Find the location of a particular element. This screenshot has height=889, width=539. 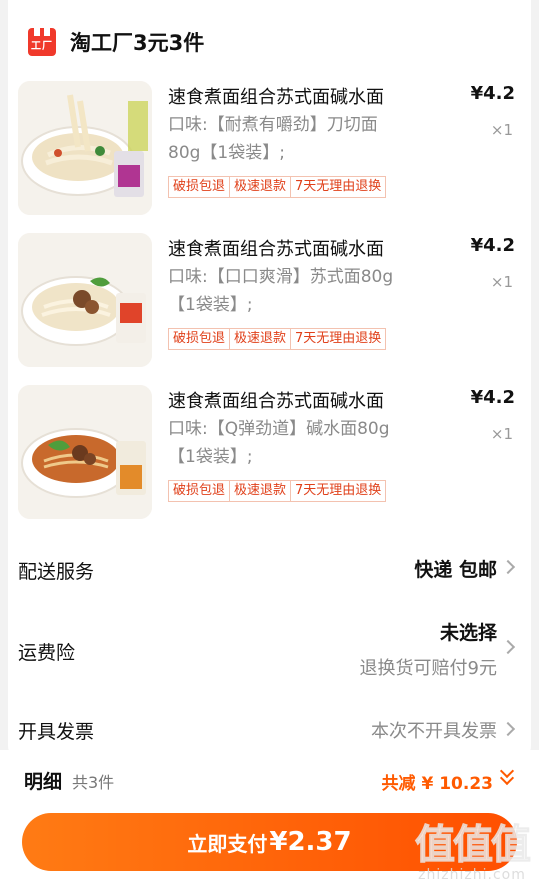

item-variant: 口味:【耐煮有嚼劲】刀切面80g【1袋装】; is located at coordinates (273, 139).